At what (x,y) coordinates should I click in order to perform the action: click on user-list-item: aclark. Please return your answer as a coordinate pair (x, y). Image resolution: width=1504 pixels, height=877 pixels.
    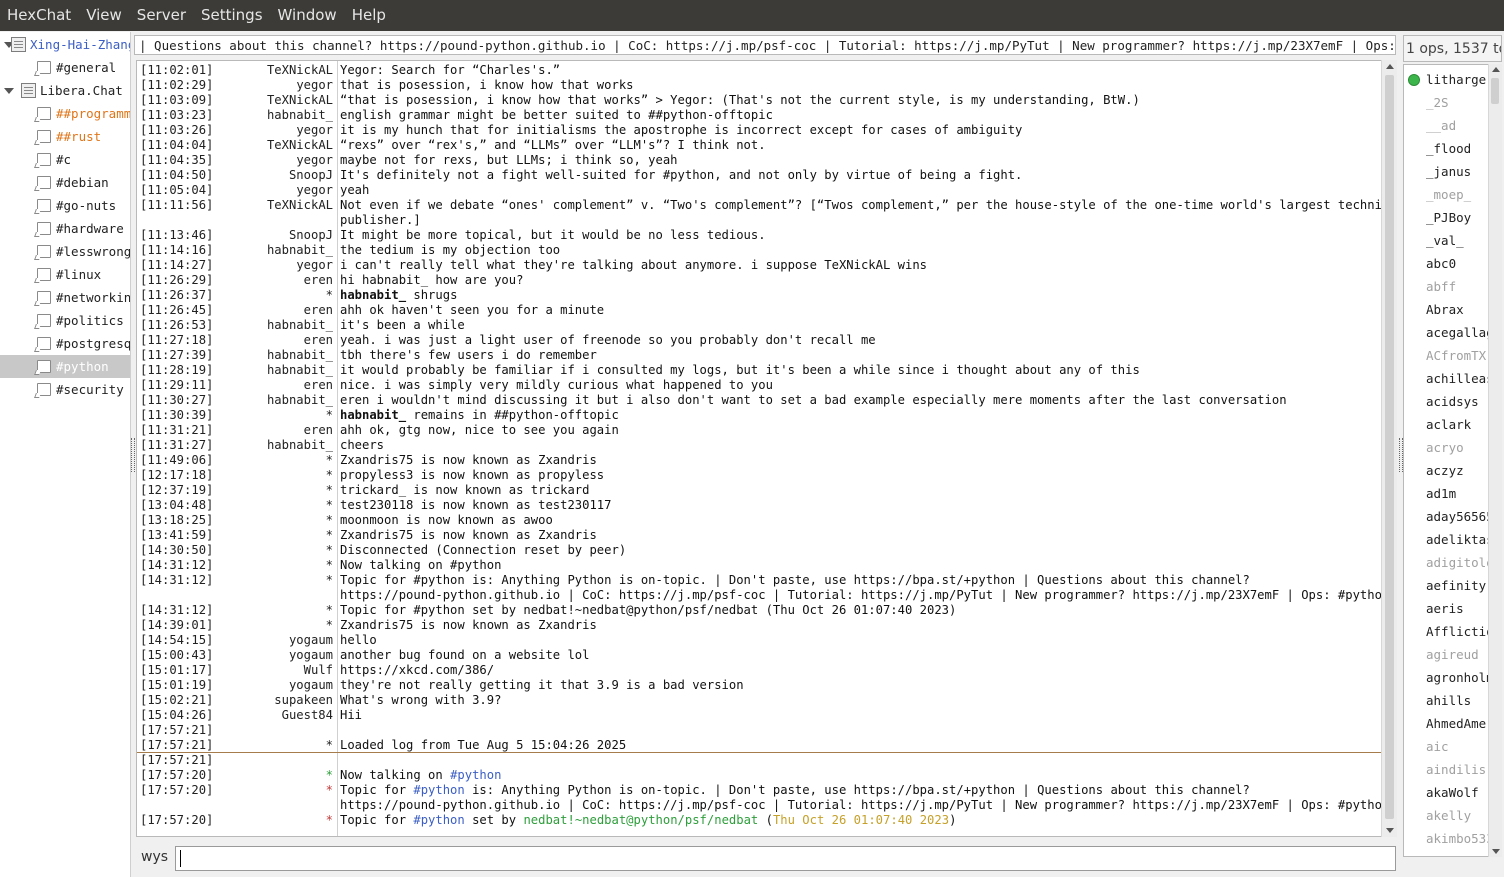
    Looking at the image, I should click on (1461, 424).